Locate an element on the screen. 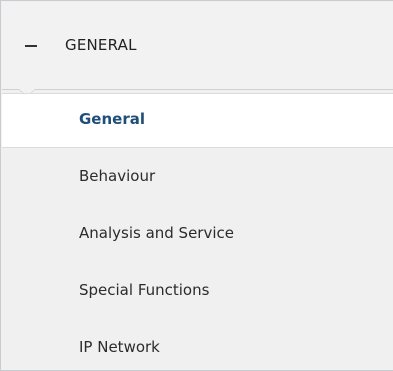 The image size is (393, 371). nav-item-label: Behaviour is located at coordinates (117, 176).